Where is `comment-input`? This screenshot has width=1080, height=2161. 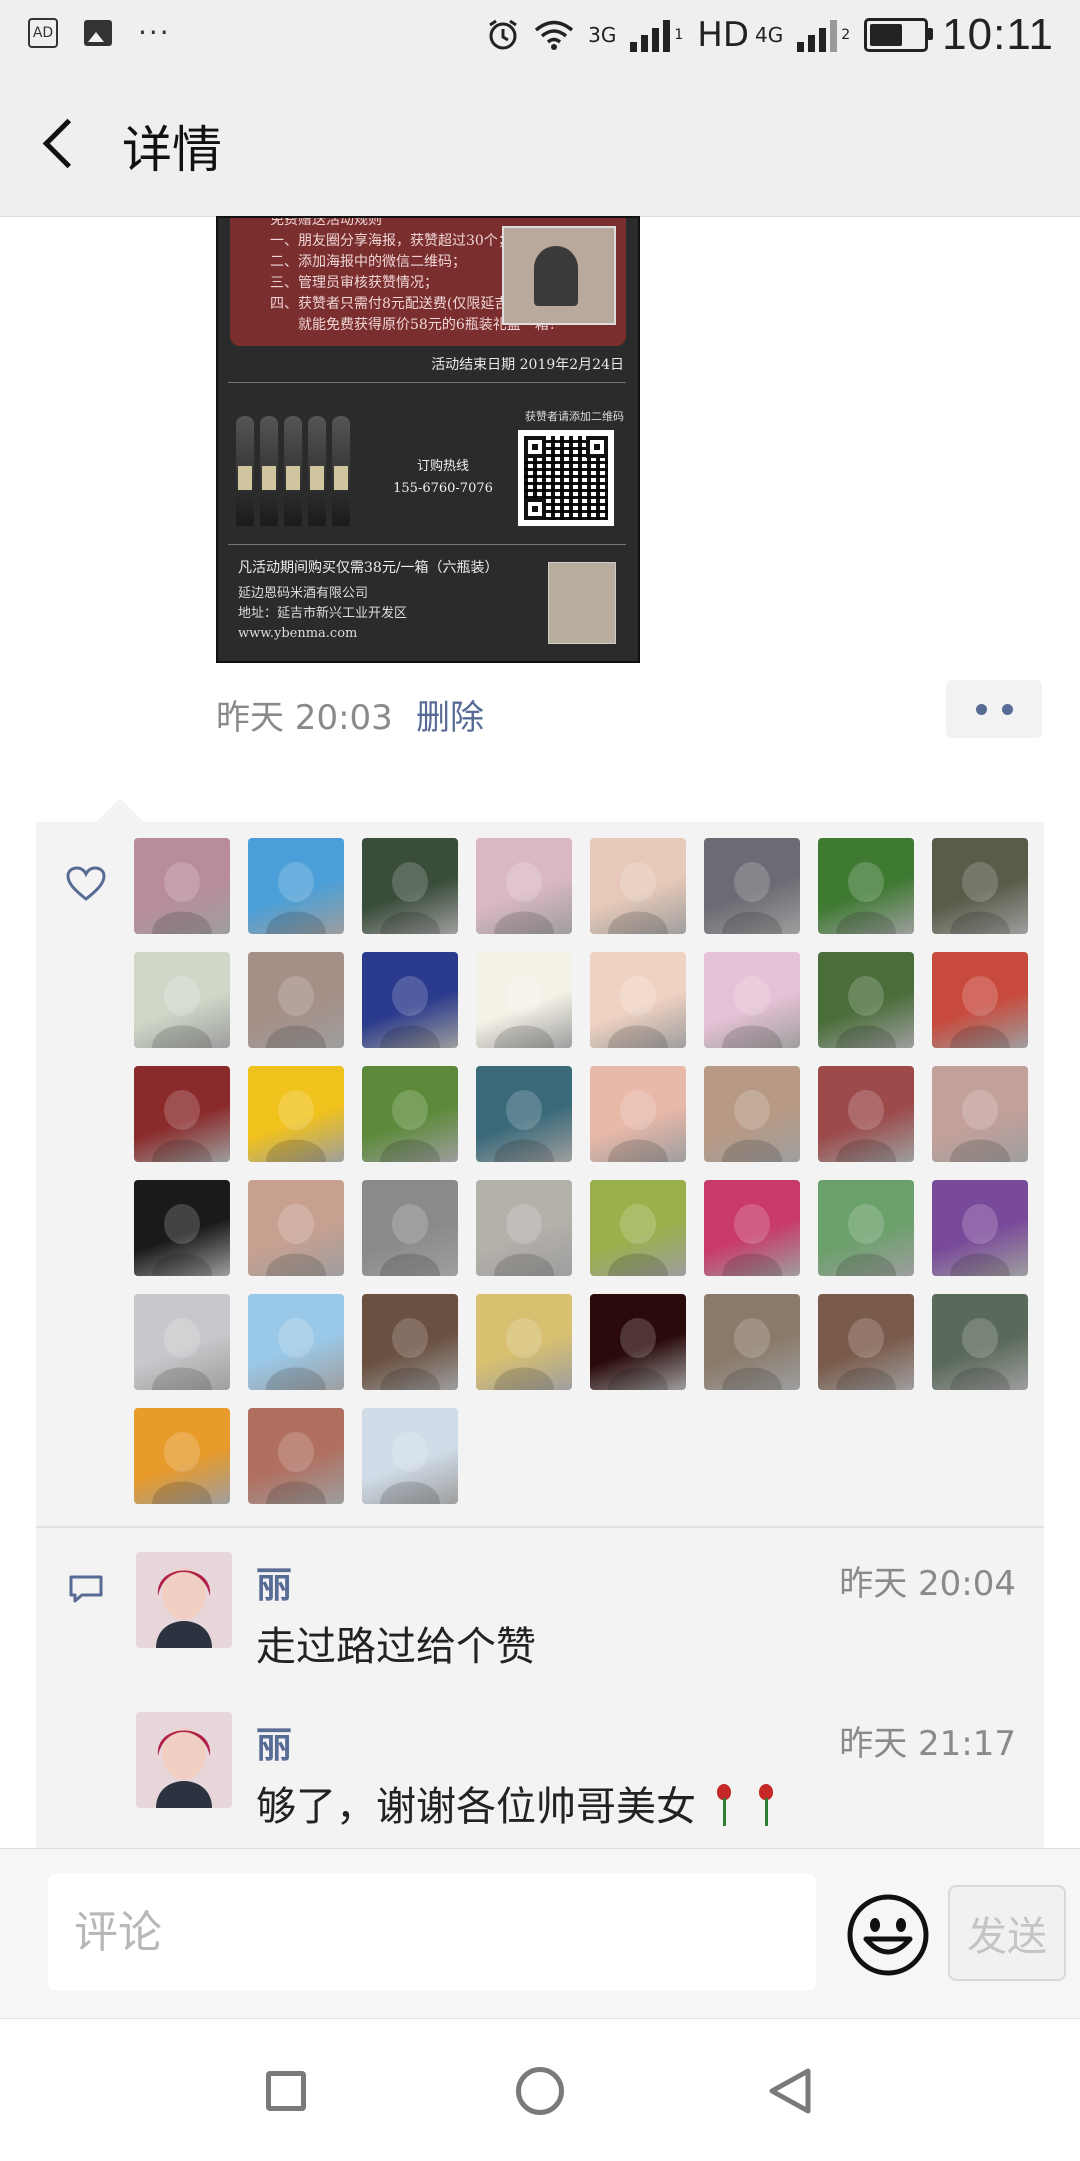
comment-input is located at coordinates (432, 1932).